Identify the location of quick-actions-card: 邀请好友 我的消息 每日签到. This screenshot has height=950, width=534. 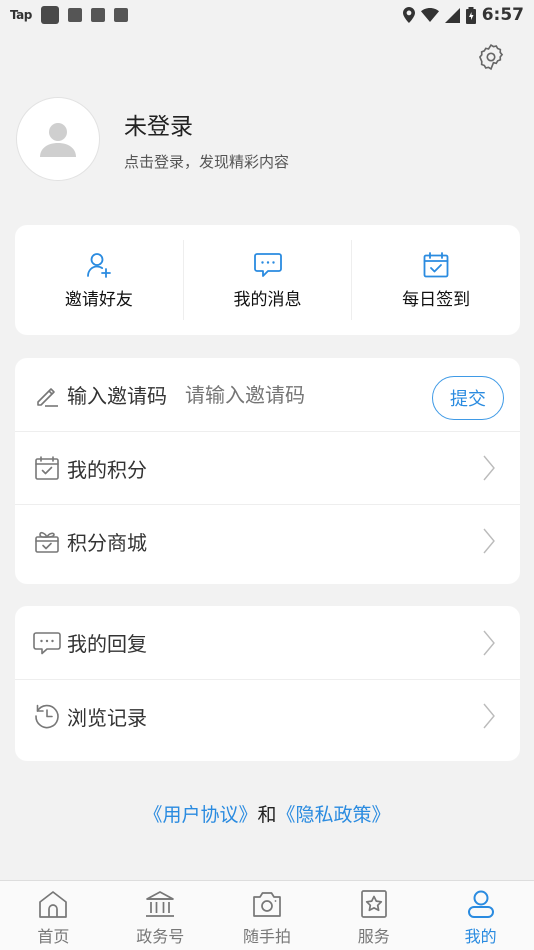
(267, 280).